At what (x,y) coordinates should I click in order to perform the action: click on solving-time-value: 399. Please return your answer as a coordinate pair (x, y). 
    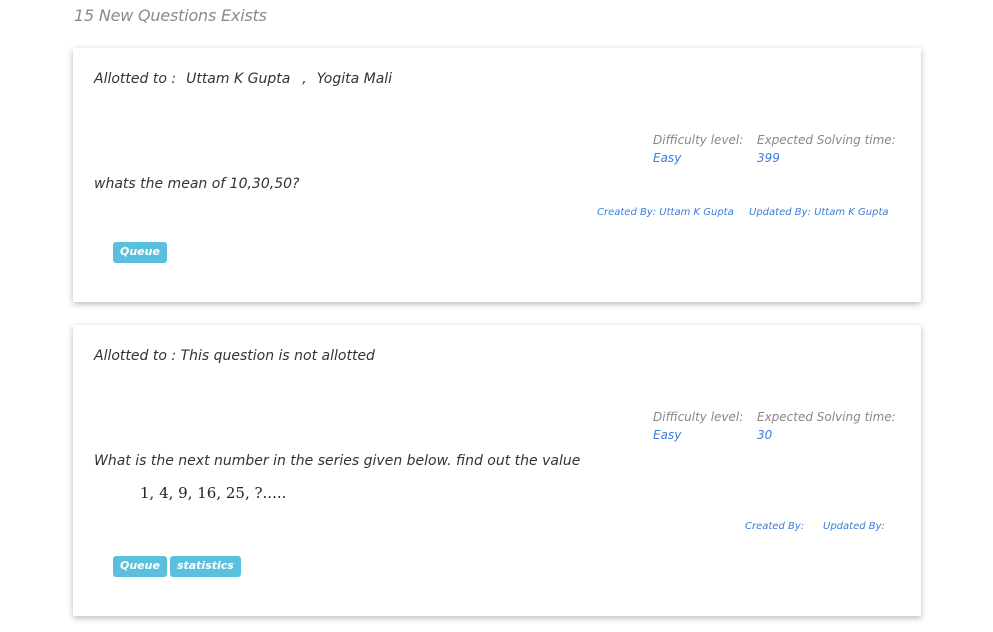
    Looking at the image, I should click on (768, 158).